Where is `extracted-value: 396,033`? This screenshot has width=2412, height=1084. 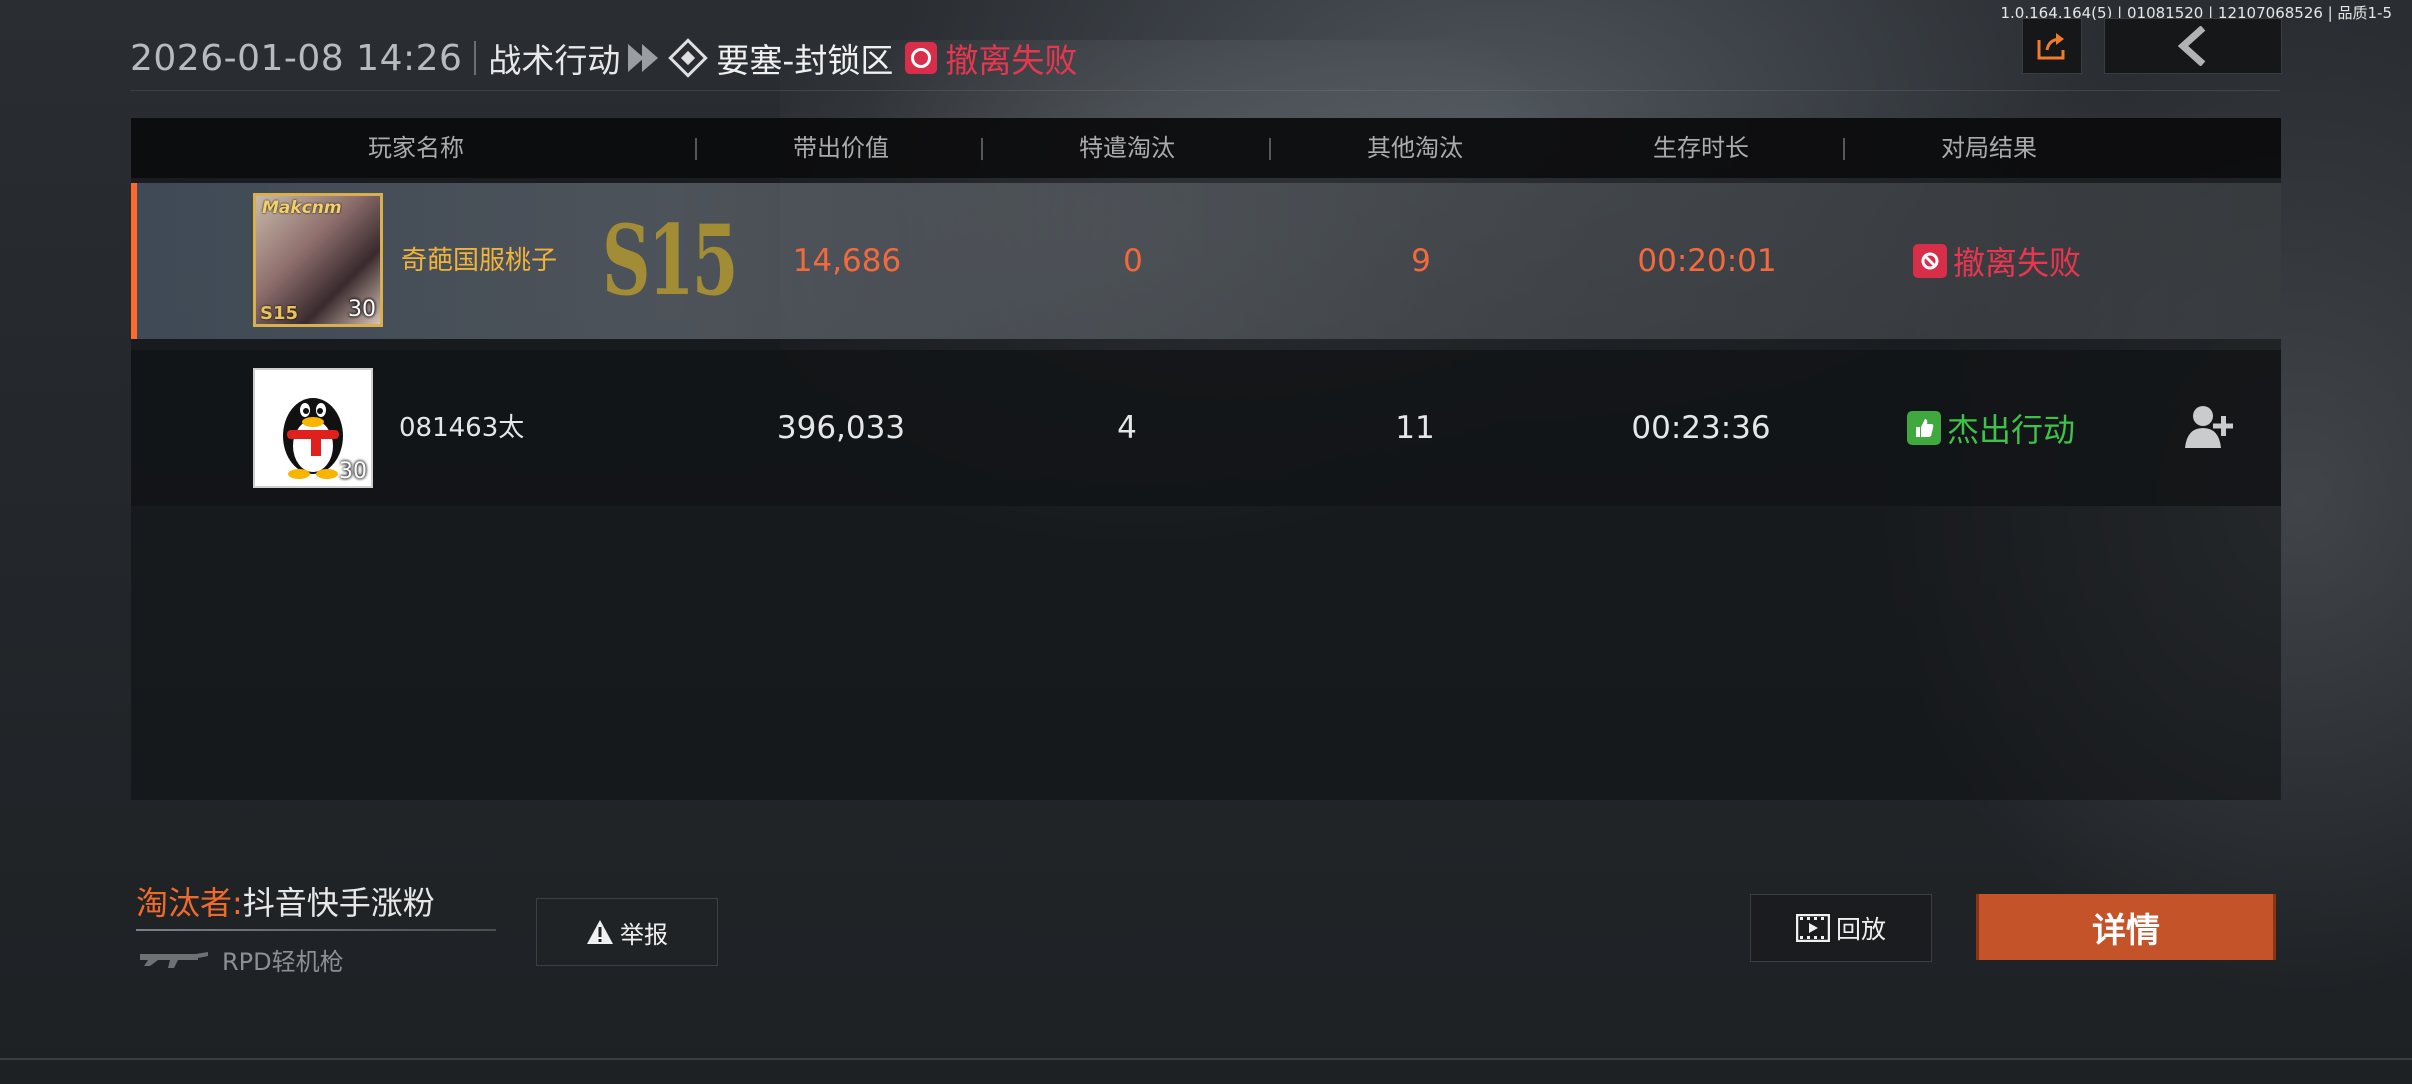 extracted-value: 396,033 is located at coordinates (841, 428).